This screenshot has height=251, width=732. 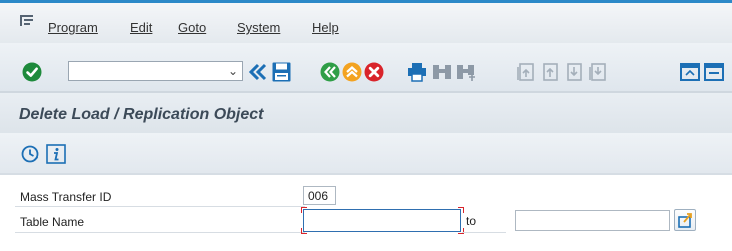 I want to click on shortcut-icon, so click(x=714, y=72).